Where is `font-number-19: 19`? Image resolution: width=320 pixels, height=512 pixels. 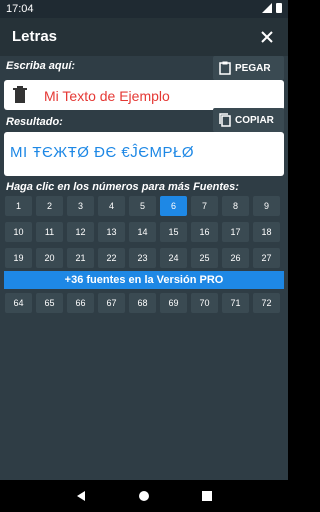 font-number-19: 19 is located at coordinates (18, 258).